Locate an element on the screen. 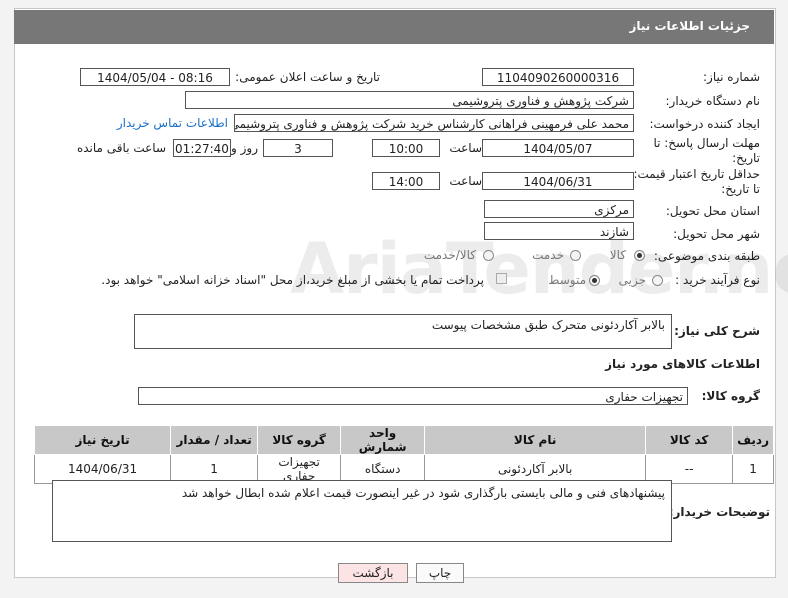 This screenshot has width=788, height=598. col-header-group: گروه کالا is located at coordinates (299, 440).